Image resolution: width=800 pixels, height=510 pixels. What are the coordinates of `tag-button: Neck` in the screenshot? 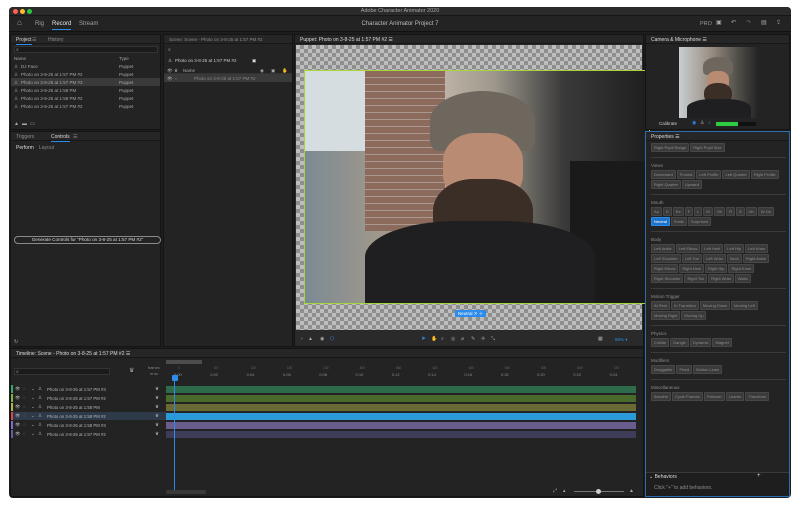 It's located at (734, 258).